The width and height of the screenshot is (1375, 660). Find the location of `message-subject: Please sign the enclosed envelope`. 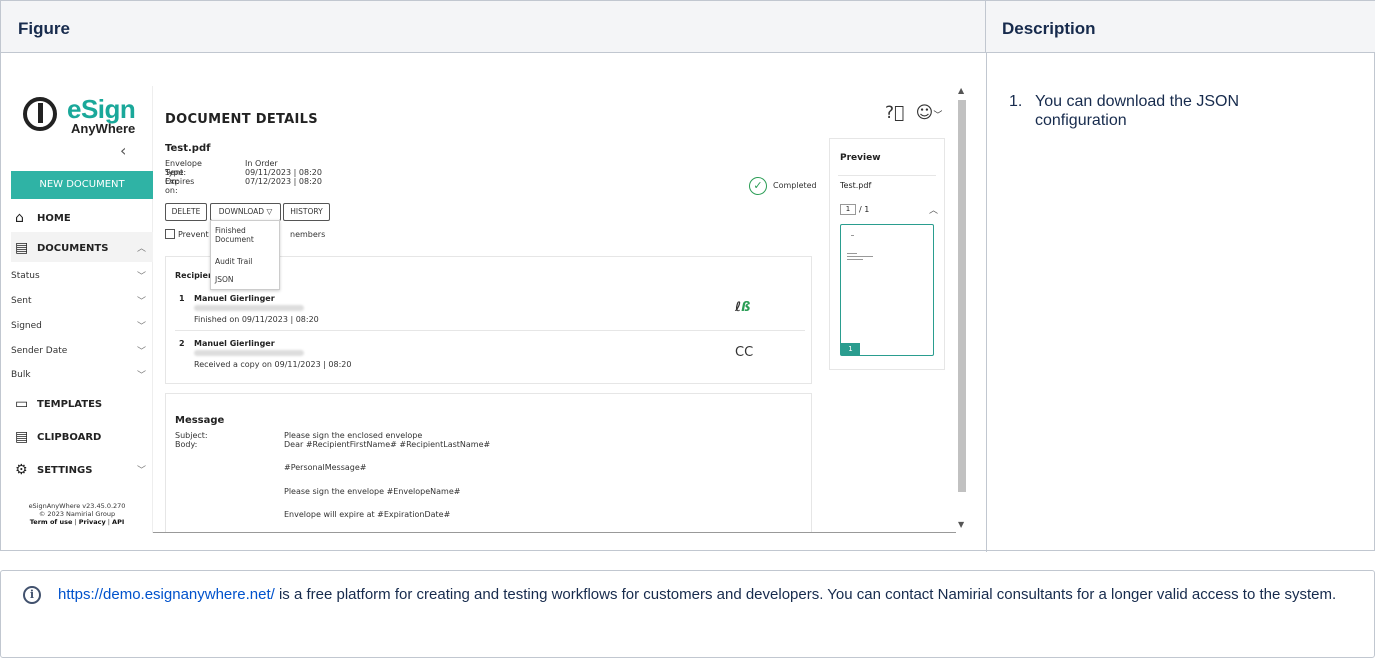

message-subject: Please sign the enclosed envelope is located at coordinates (353, 435).